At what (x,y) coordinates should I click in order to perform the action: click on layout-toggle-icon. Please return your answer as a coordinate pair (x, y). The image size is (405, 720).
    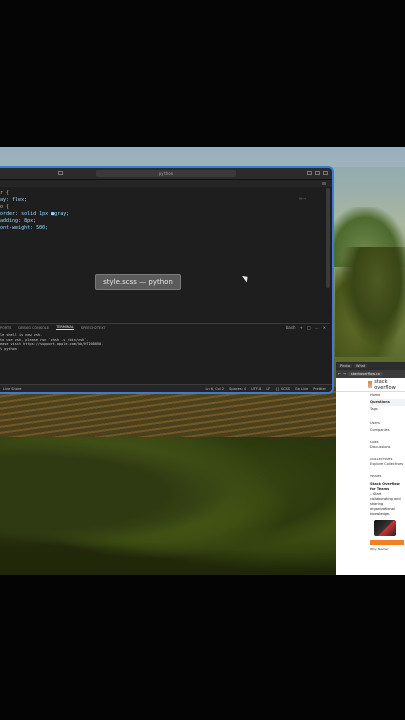
    Looking at the image, I should click on (309, 173).